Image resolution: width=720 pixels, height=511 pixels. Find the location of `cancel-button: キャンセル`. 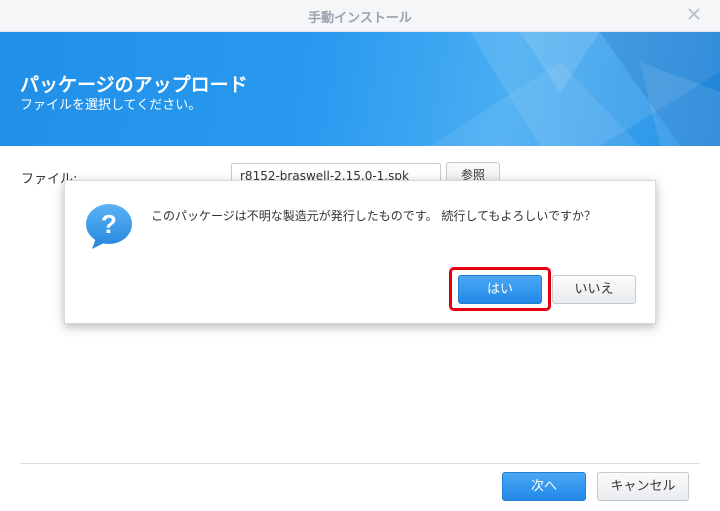

cancel-button: キャンセル is located at coordinates (643, 486).